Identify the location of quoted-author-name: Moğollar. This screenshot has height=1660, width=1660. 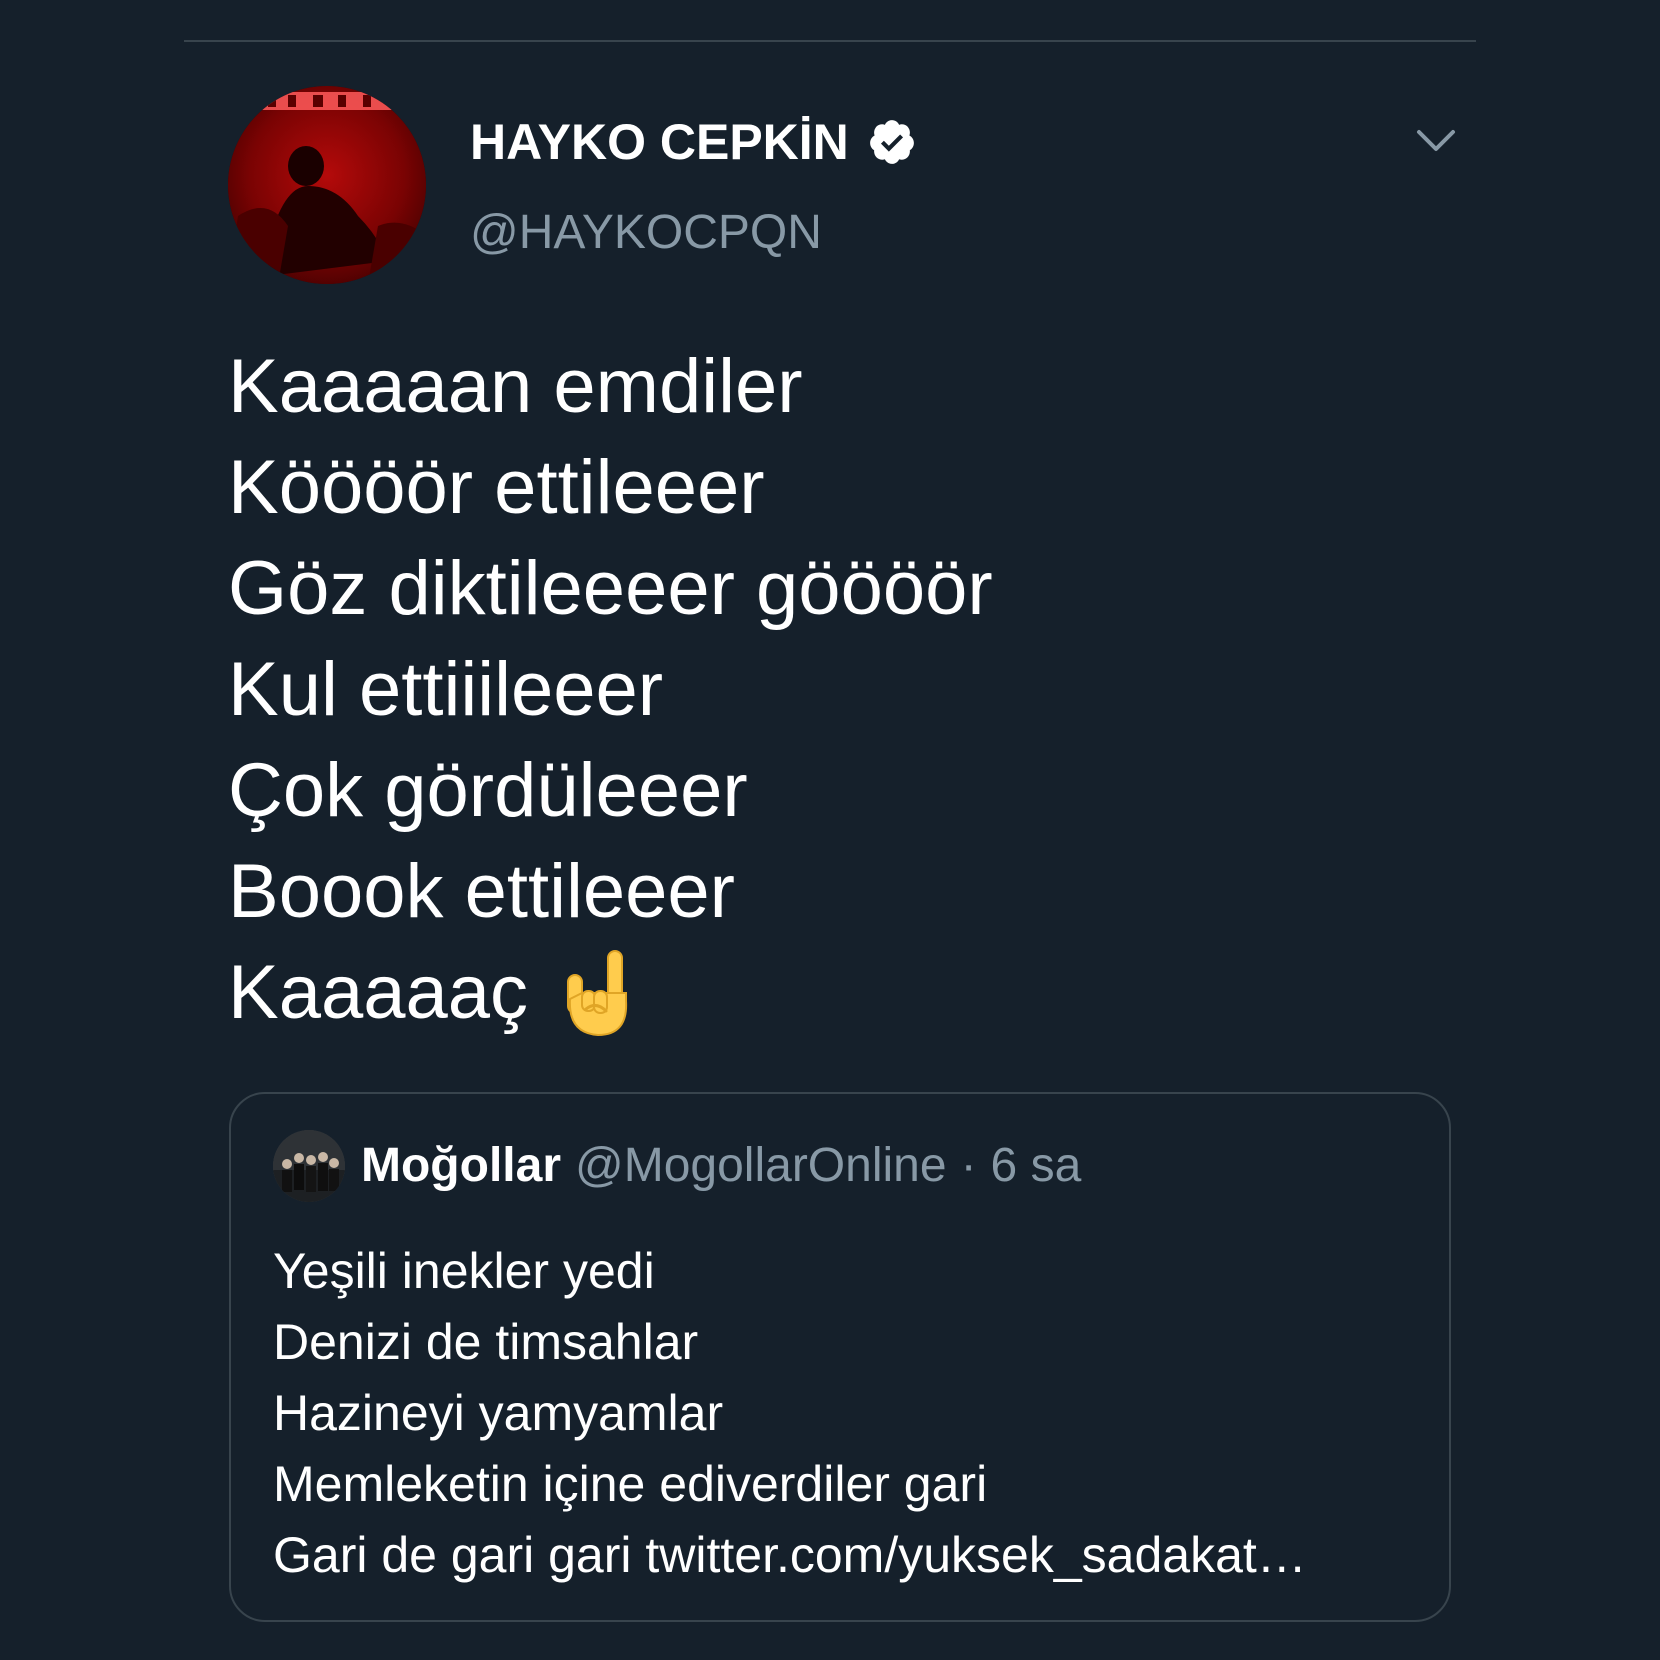
(461, 1165).